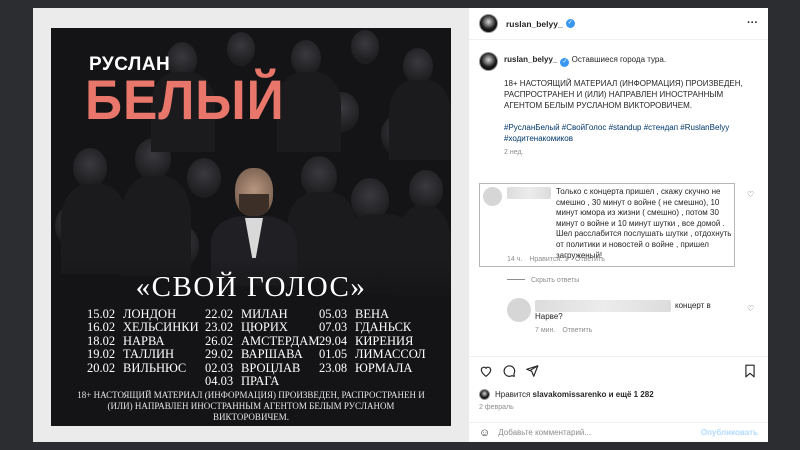 This screenshot has height=450, width=800. I want to click on commenter-username-redacted, so click(529, 193).